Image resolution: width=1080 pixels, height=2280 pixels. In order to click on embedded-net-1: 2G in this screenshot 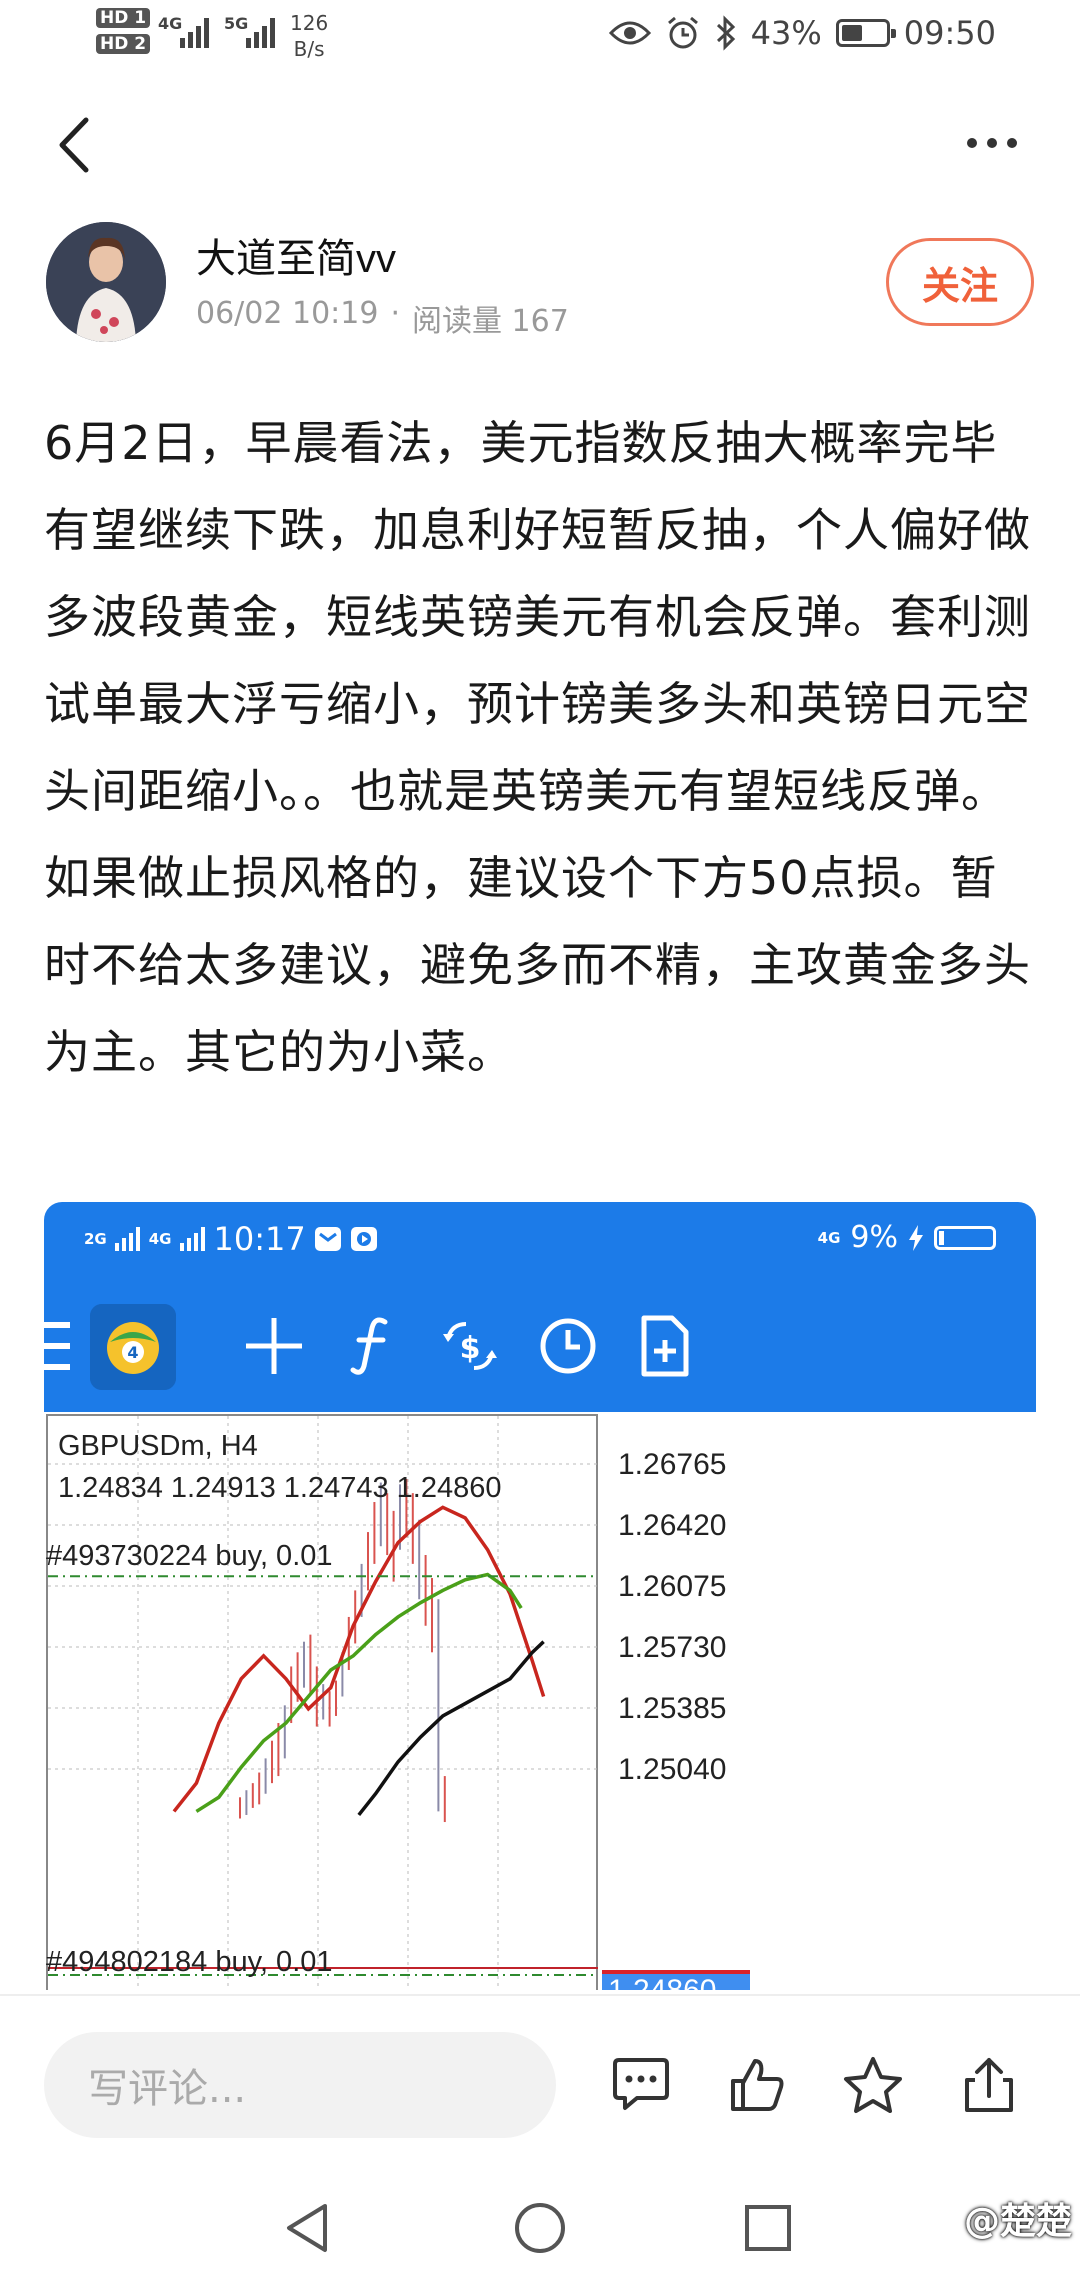, I will do `click(95, 1239)`.